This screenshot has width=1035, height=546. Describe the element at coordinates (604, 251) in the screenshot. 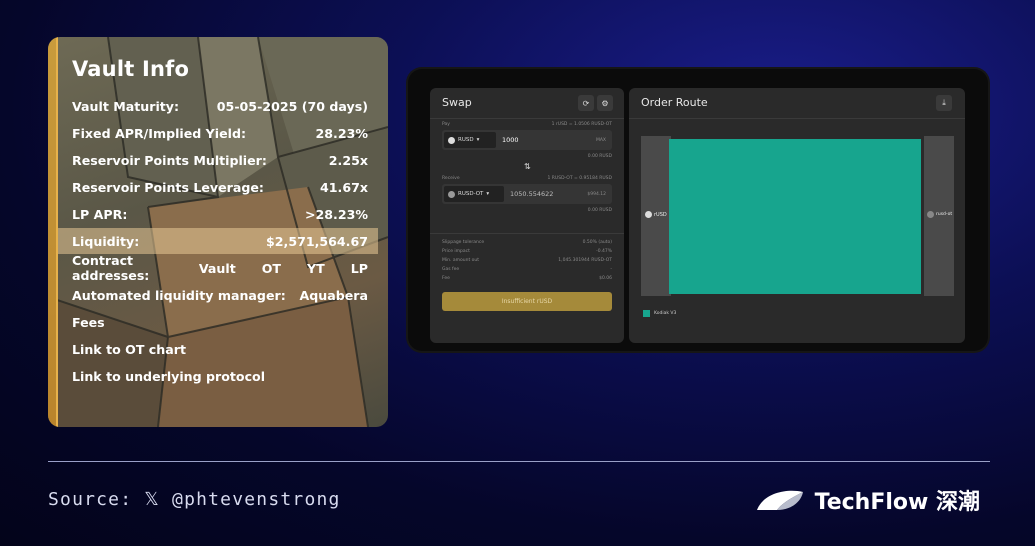

I see `detail-value: -0.47%` at that location.